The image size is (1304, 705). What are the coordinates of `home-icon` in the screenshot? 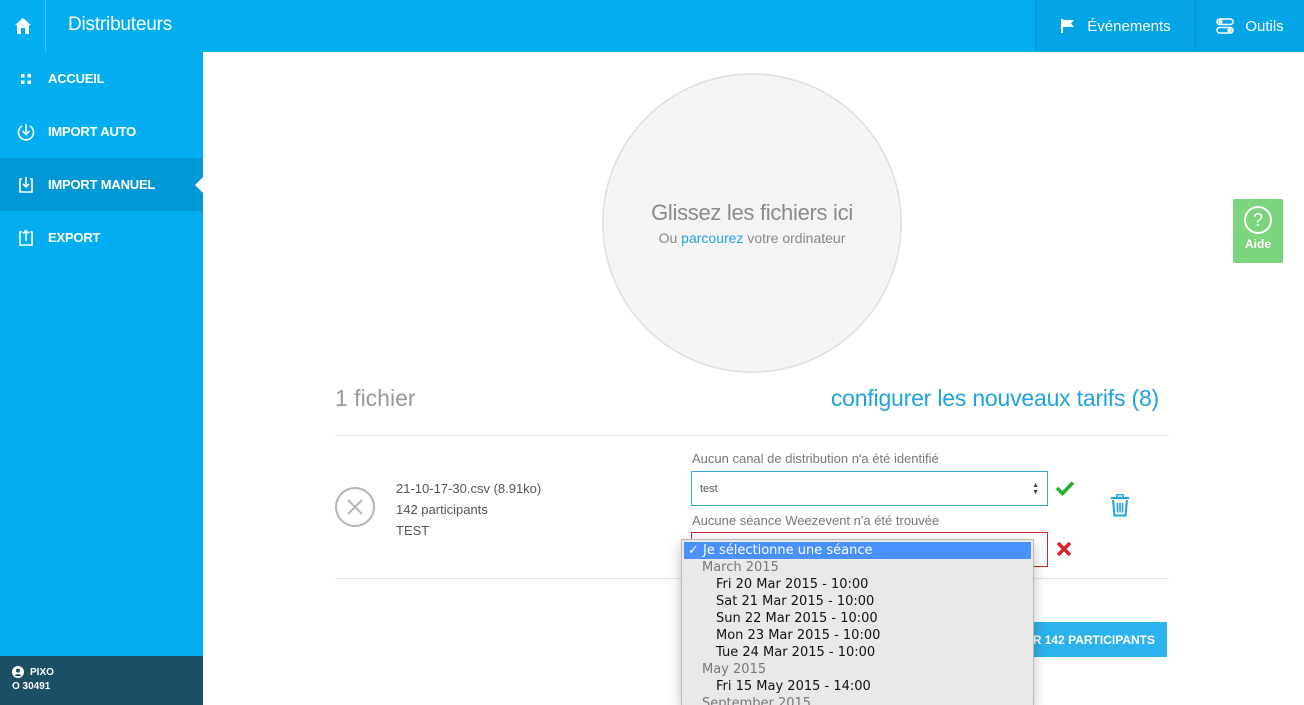 It's located at (22, 26).